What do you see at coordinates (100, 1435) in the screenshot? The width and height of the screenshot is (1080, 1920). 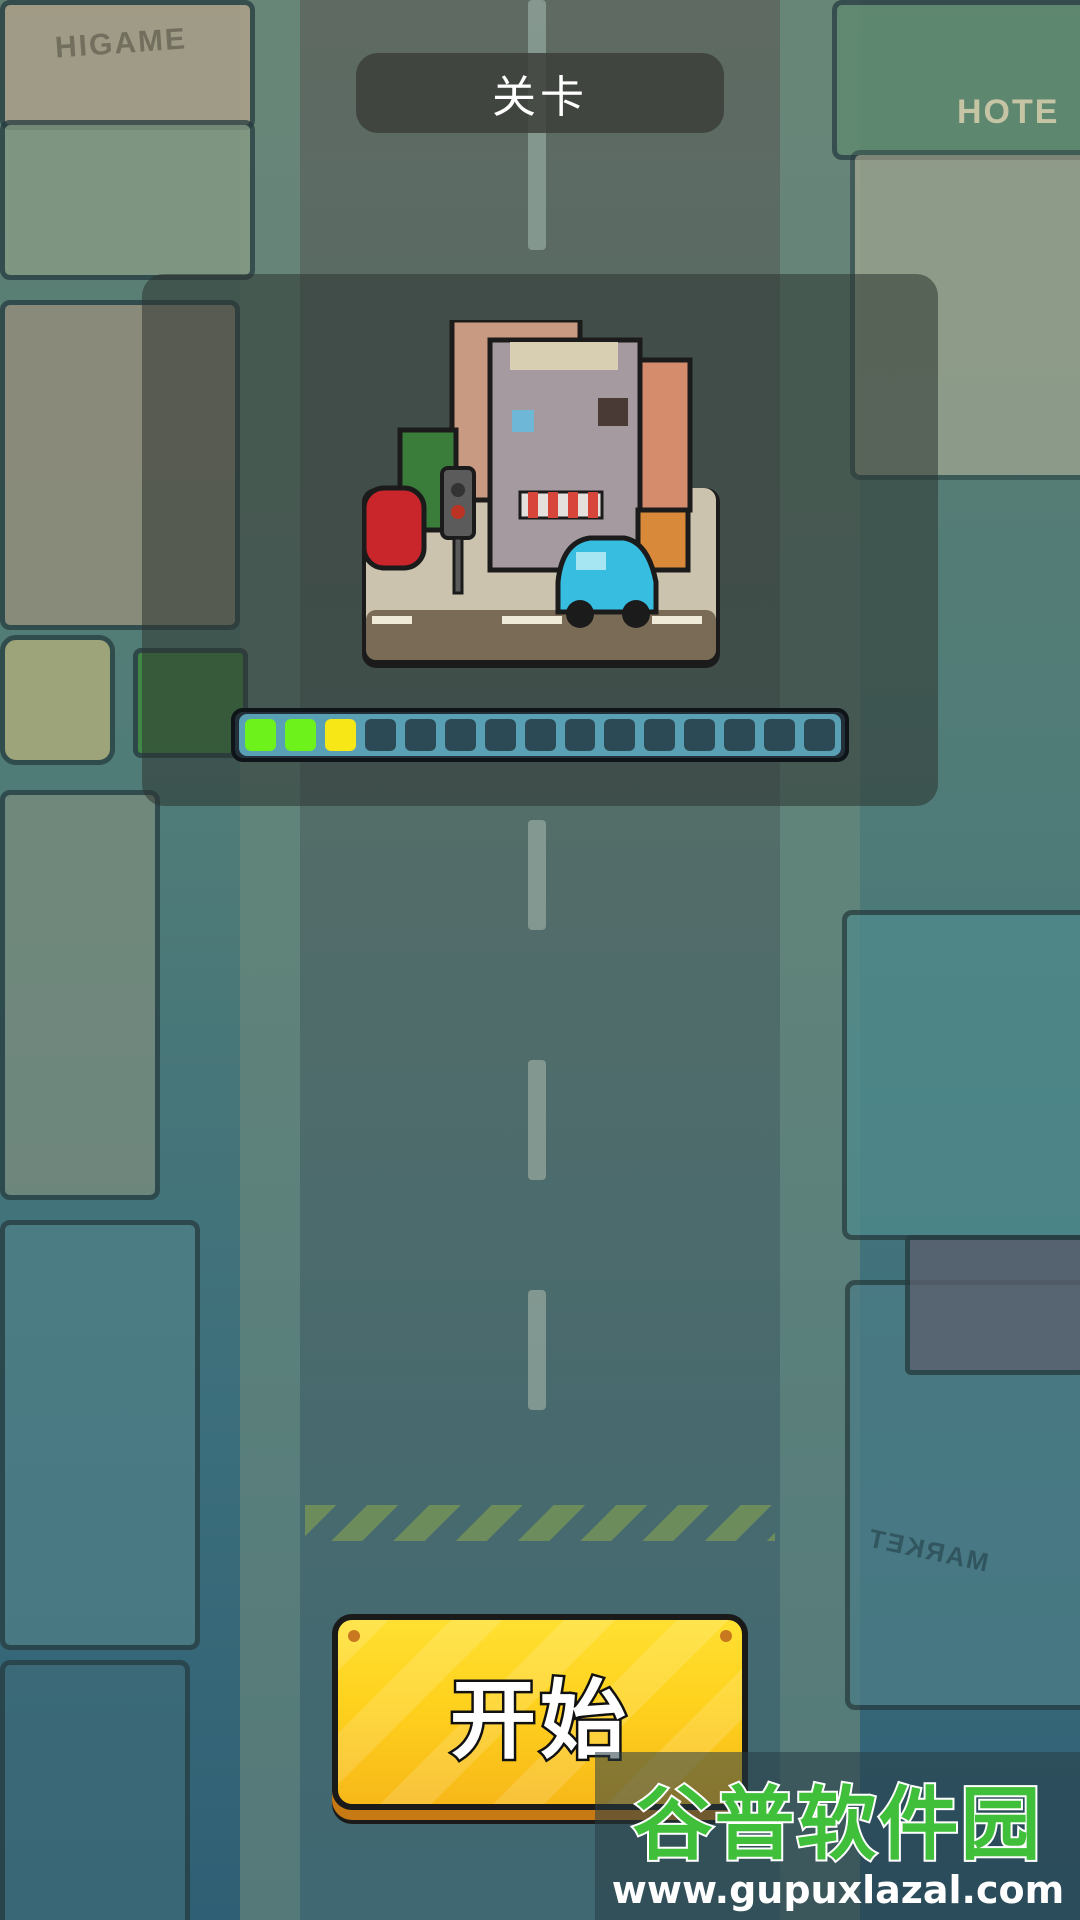 I see `ruined-building-left` at bounding box center [100, 1435].